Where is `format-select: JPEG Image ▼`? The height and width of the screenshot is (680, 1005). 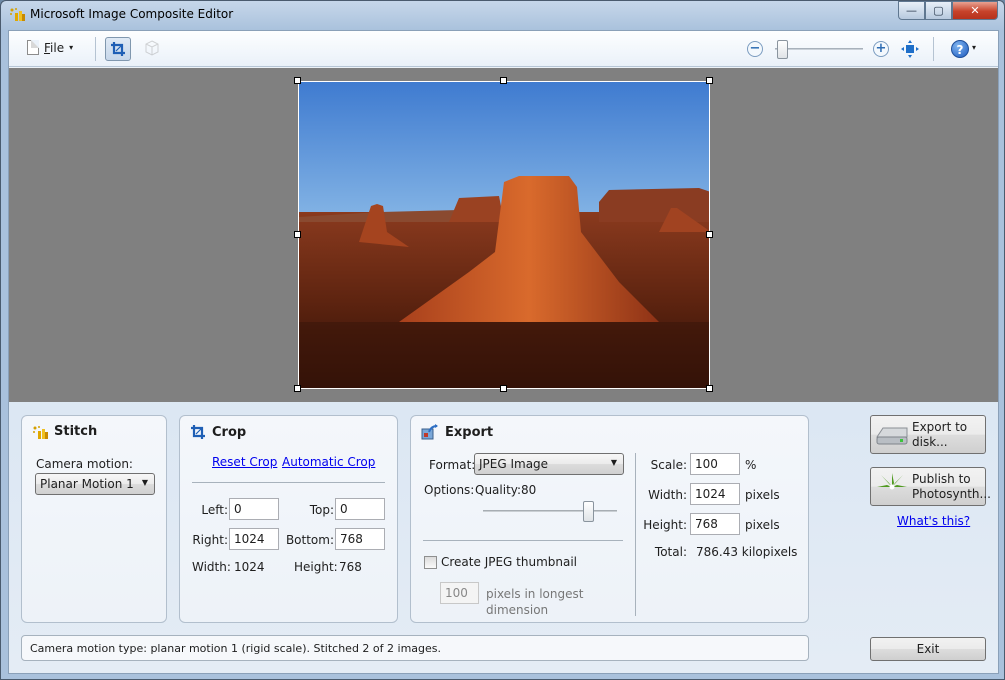
format-select: JPEG Image ▼ is located at coordinates (549, 464).